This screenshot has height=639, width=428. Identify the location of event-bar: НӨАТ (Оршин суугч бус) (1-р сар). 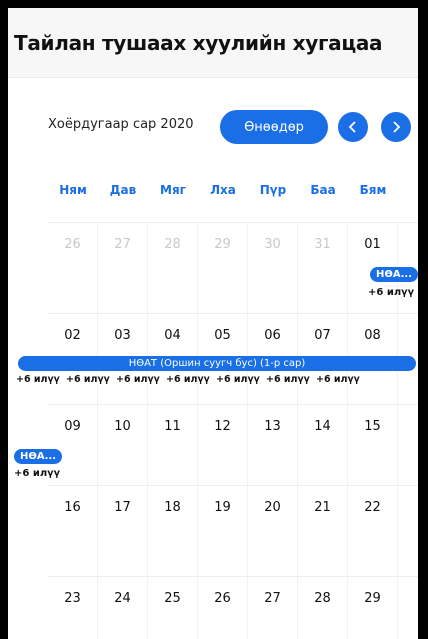
(217, 363).